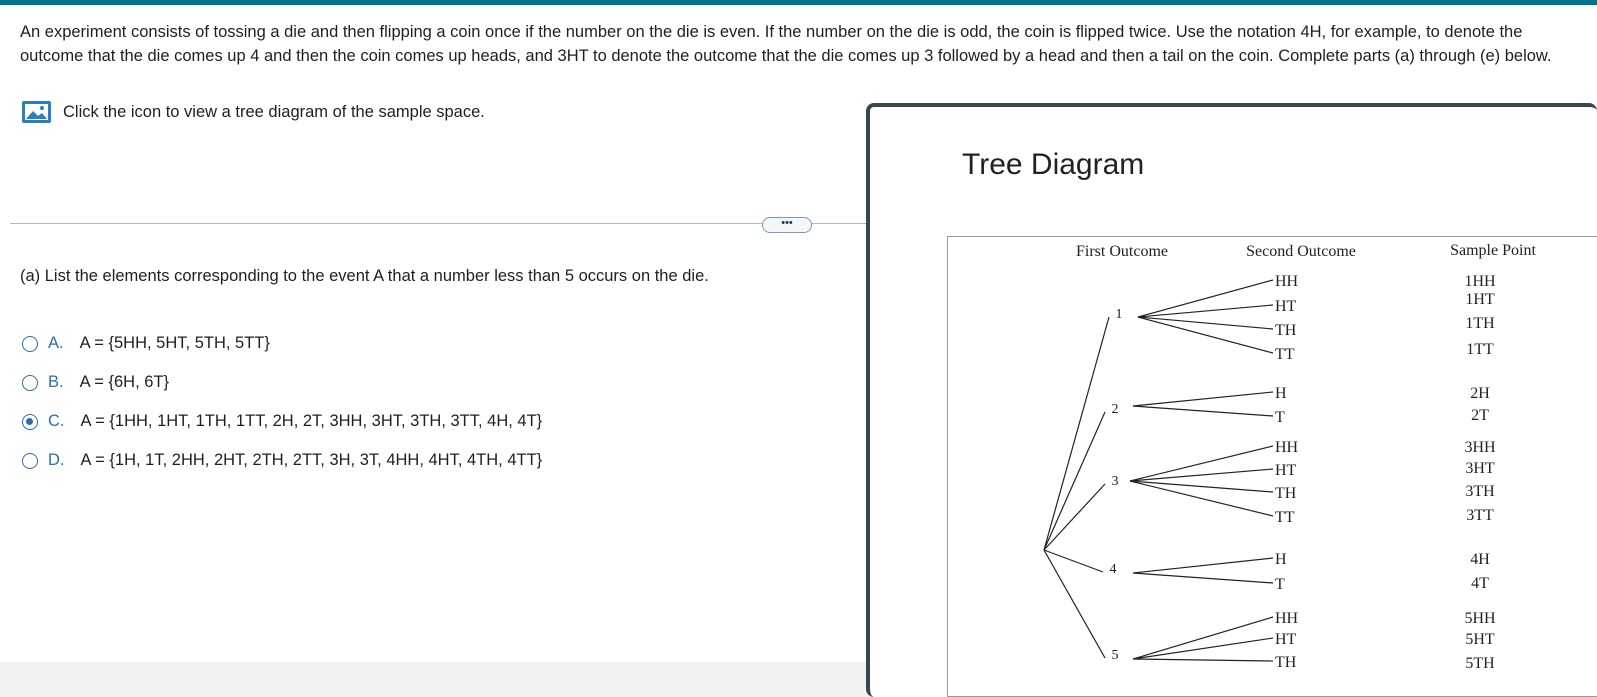 This screenshot has width=1597, height=697. Describe the element at coordinates (1203, 660) in the screenshot. I see `branch-5-TH` at that location.